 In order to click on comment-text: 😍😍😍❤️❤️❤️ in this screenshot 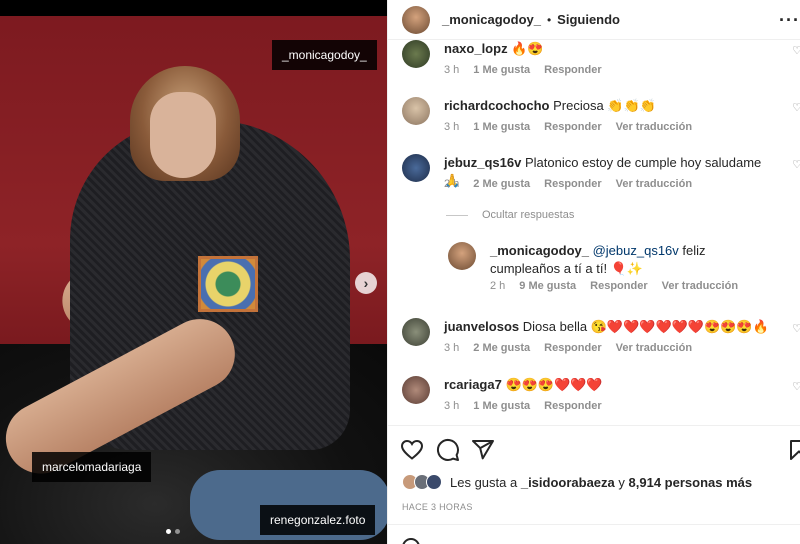, I will do `click(554, 384)`.